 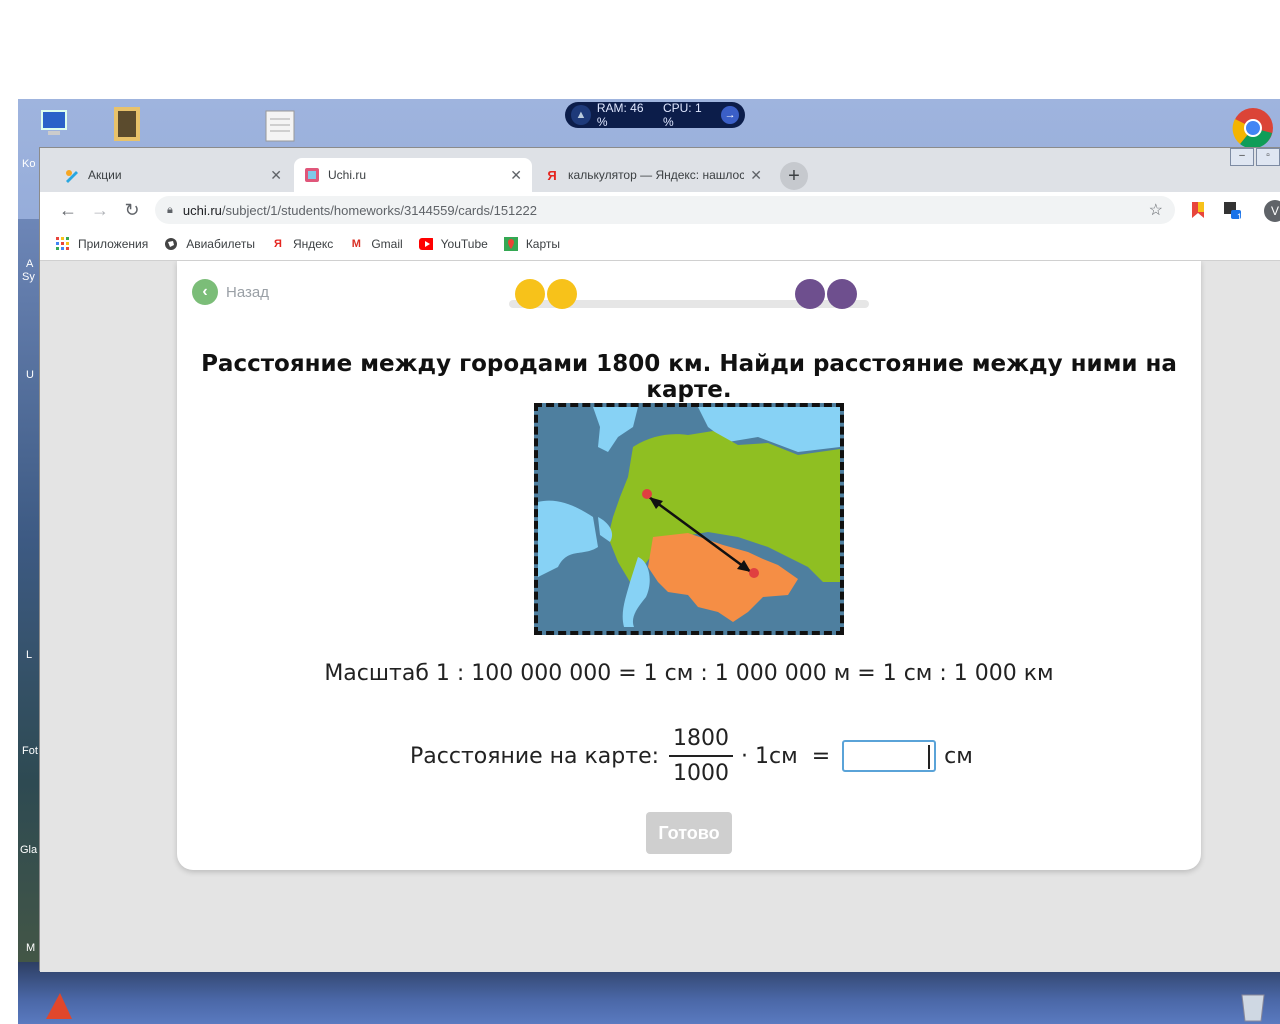 I want to click on new-tab-button: +, so click(x=794, y=176).